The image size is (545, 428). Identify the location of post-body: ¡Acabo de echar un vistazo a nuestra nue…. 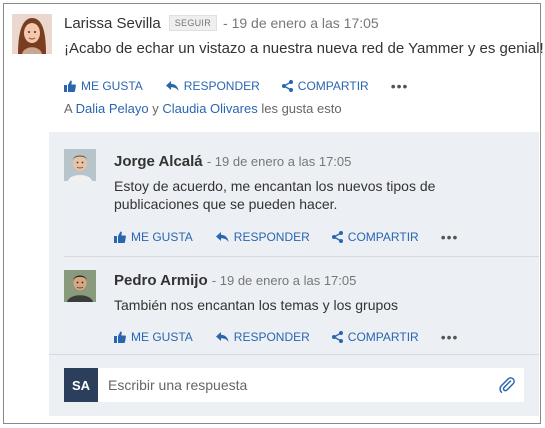
(304, 48).